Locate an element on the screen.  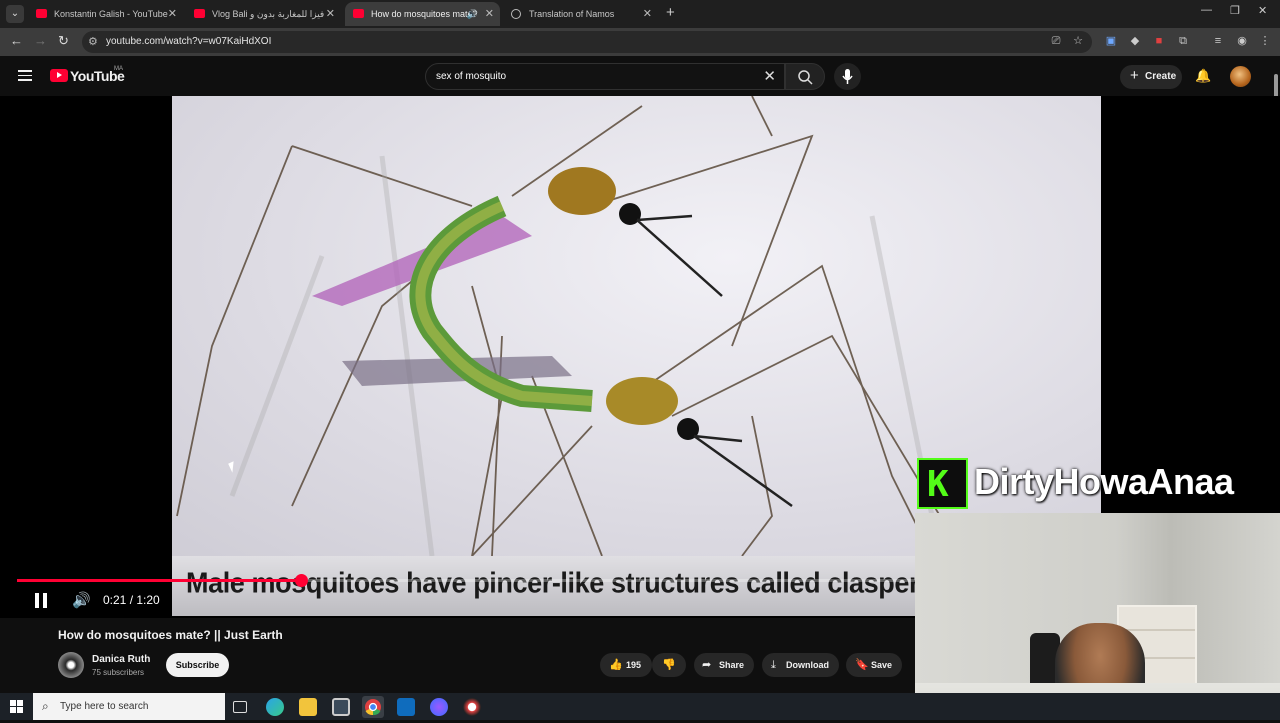
extensions-puzzle-icon: ⧉ is located at coordinates (1183, 41).